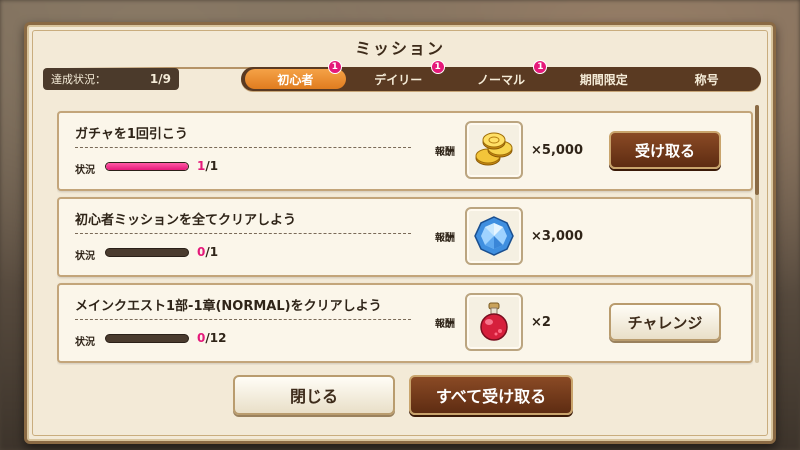  I want to click on tab-beginner: 初心者 1, so click(295, 74).